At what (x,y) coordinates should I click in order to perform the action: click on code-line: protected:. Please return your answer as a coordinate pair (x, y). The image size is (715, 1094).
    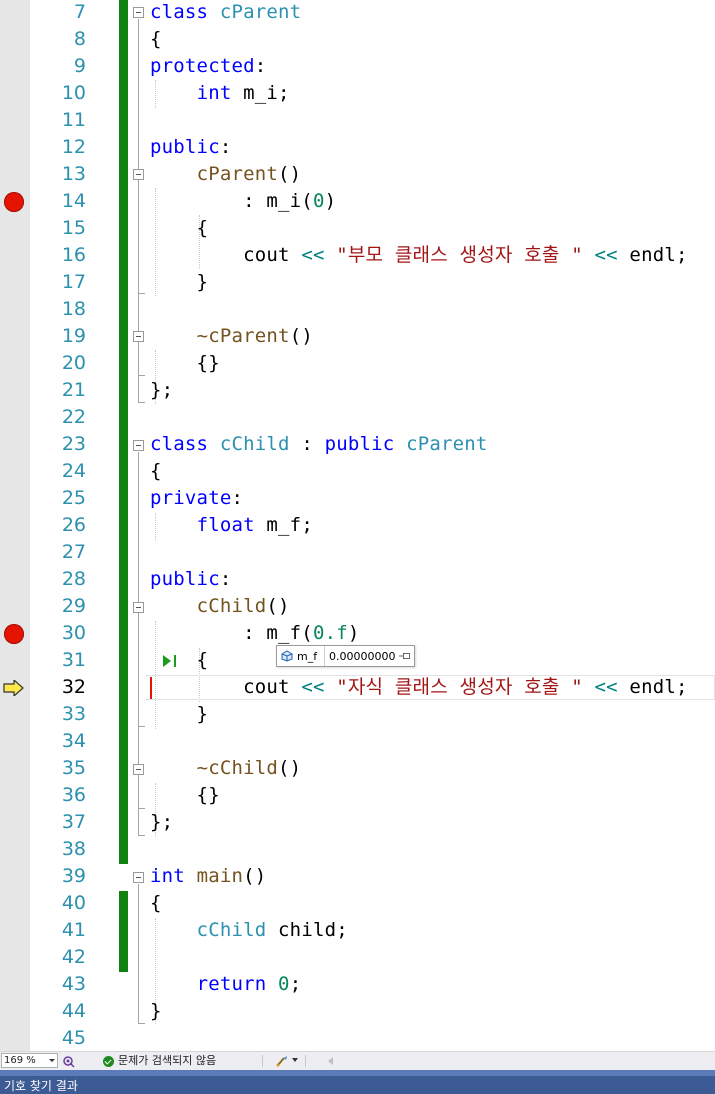
    Looking at the image, I should click on (208, 66).